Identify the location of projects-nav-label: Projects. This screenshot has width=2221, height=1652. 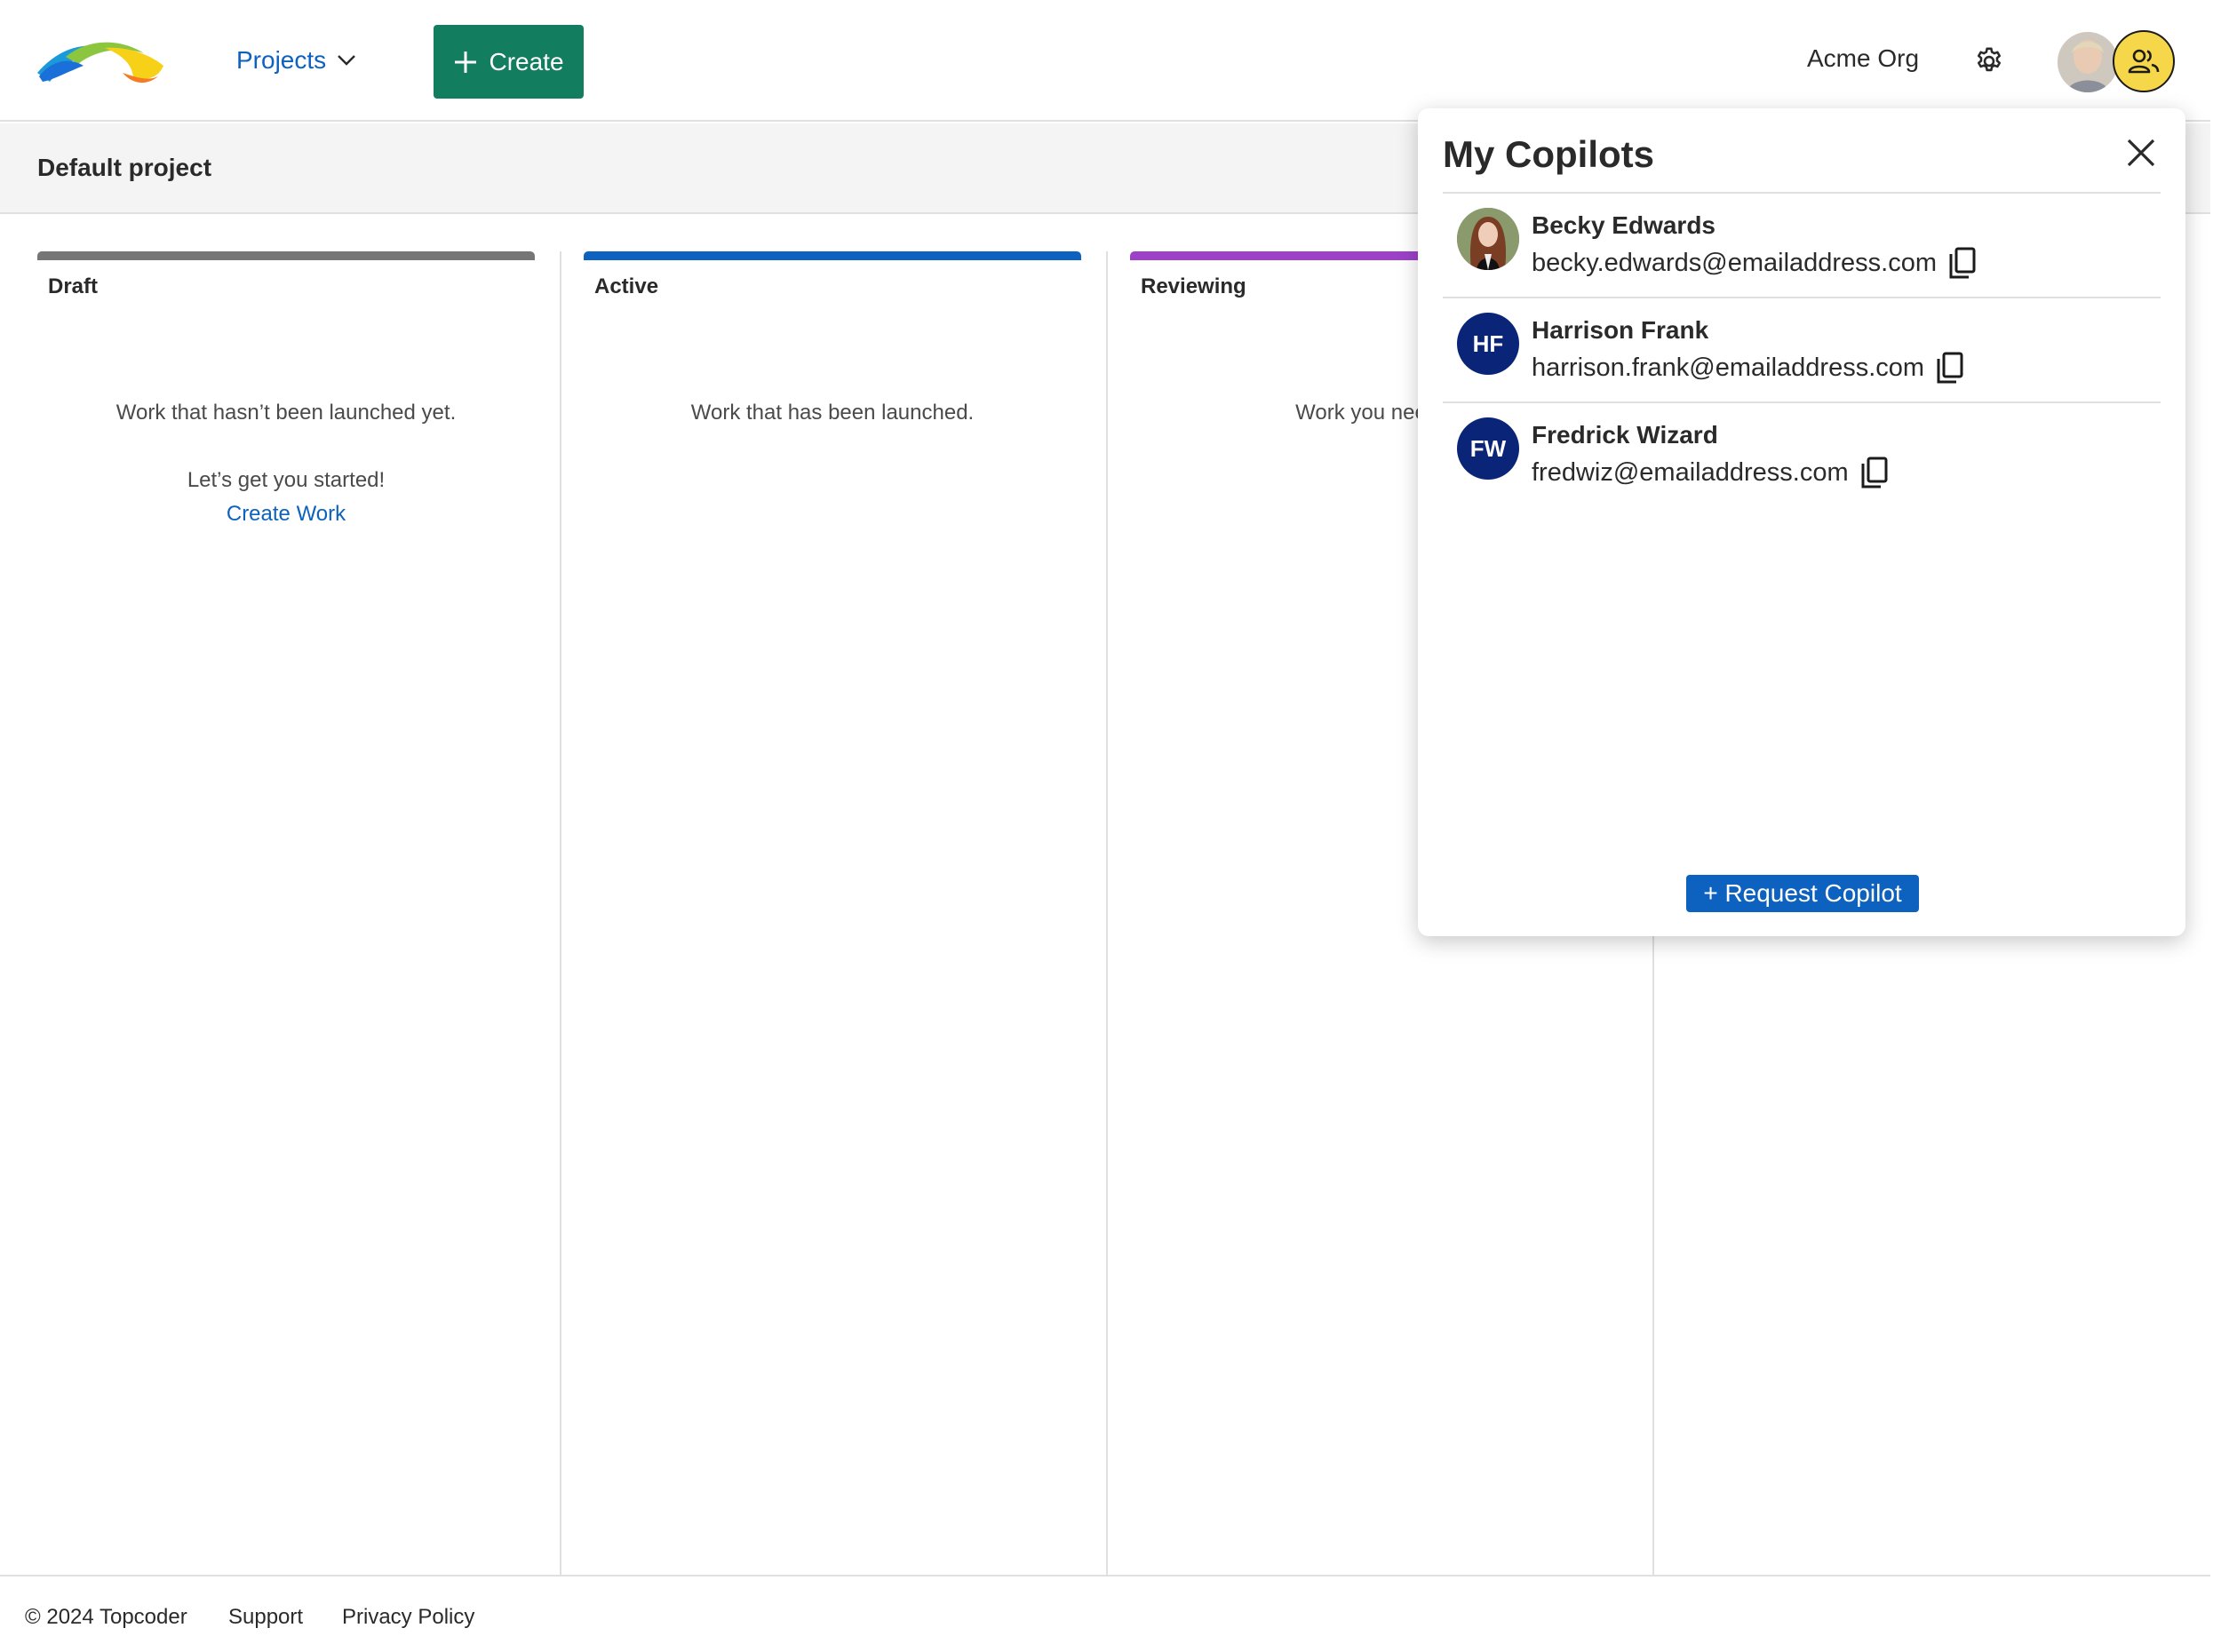
(281, 60).